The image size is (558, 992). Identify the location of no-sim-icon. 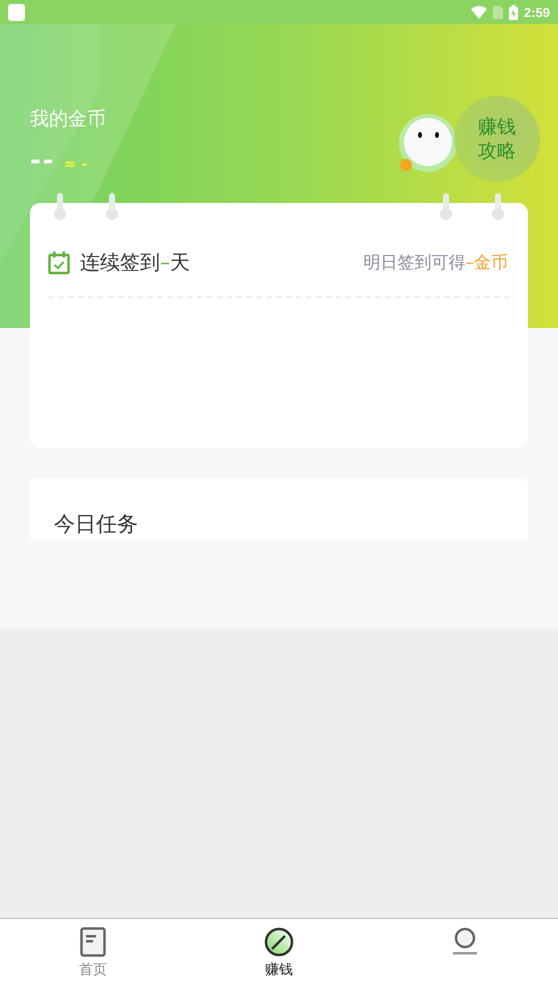
(497, 12).